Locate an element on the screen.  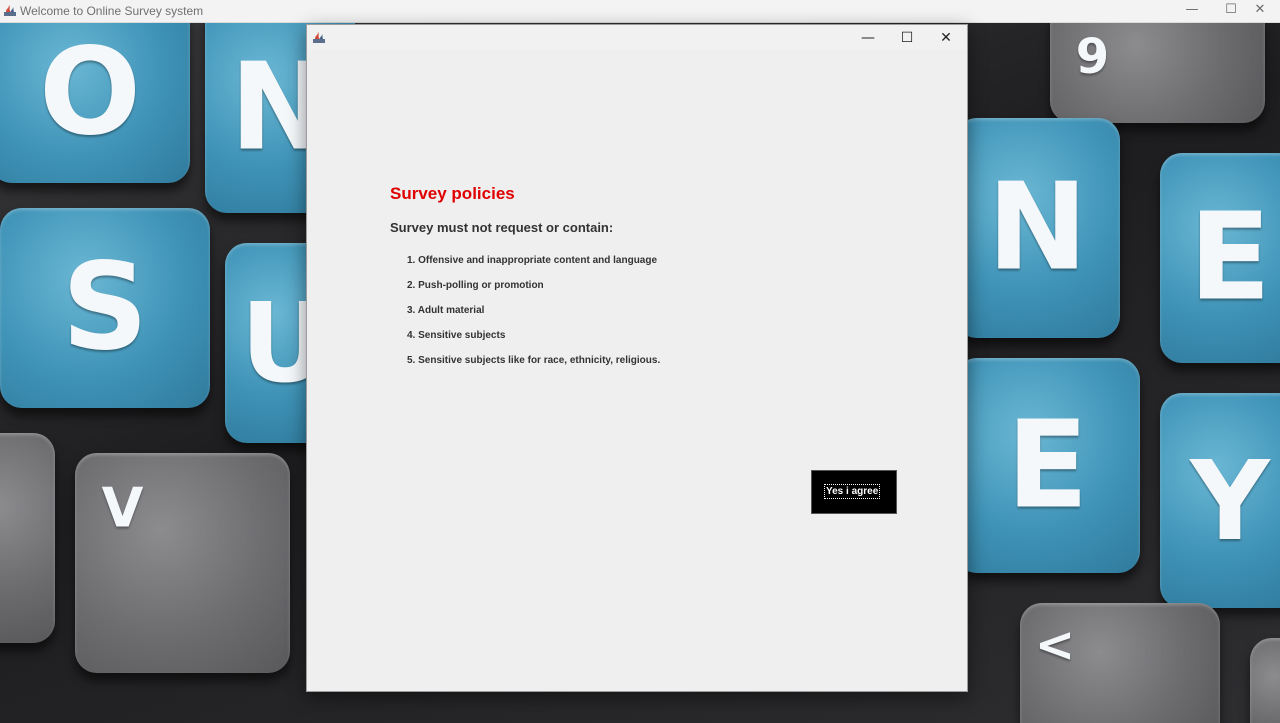
maximize-icon: ☐ is located at coordinates (907, 38).